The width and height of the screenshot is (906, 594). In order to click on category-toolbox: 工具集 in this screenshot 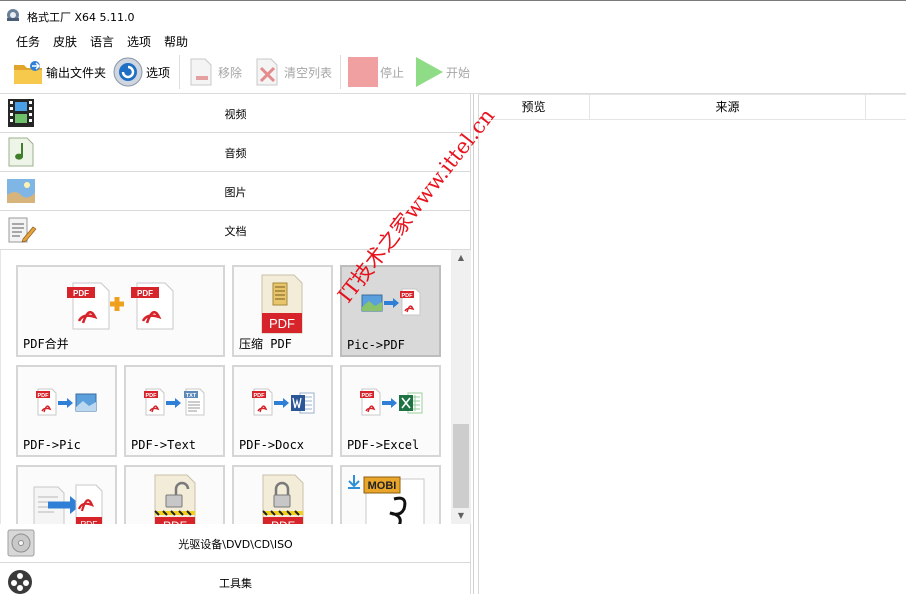, I will do `click(235, 578)`.